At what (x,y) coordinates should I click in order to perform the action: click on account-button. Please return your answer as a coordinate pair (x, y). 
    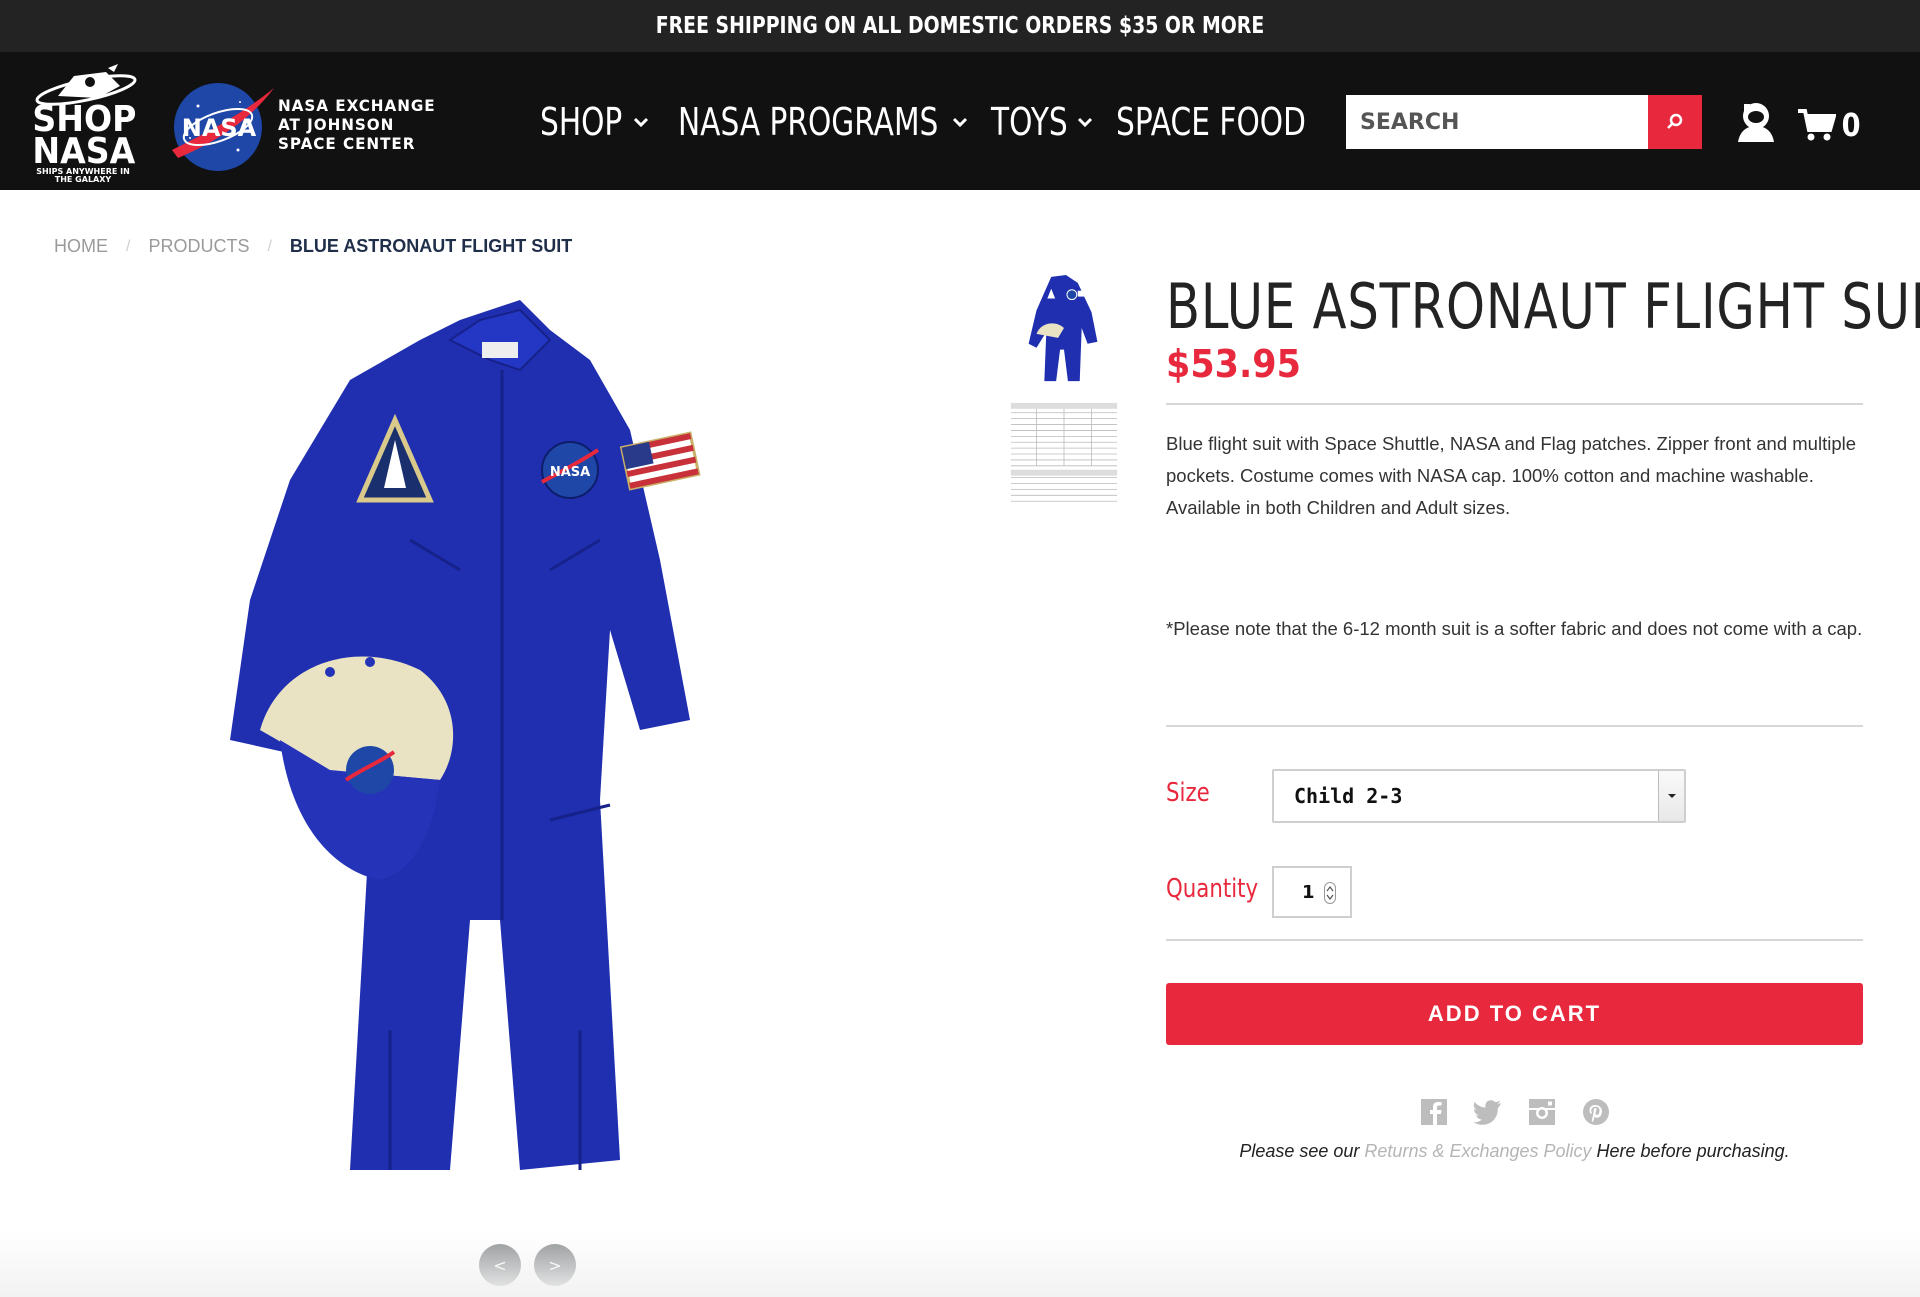
    Looking at the image, I should click on (1756, 120).